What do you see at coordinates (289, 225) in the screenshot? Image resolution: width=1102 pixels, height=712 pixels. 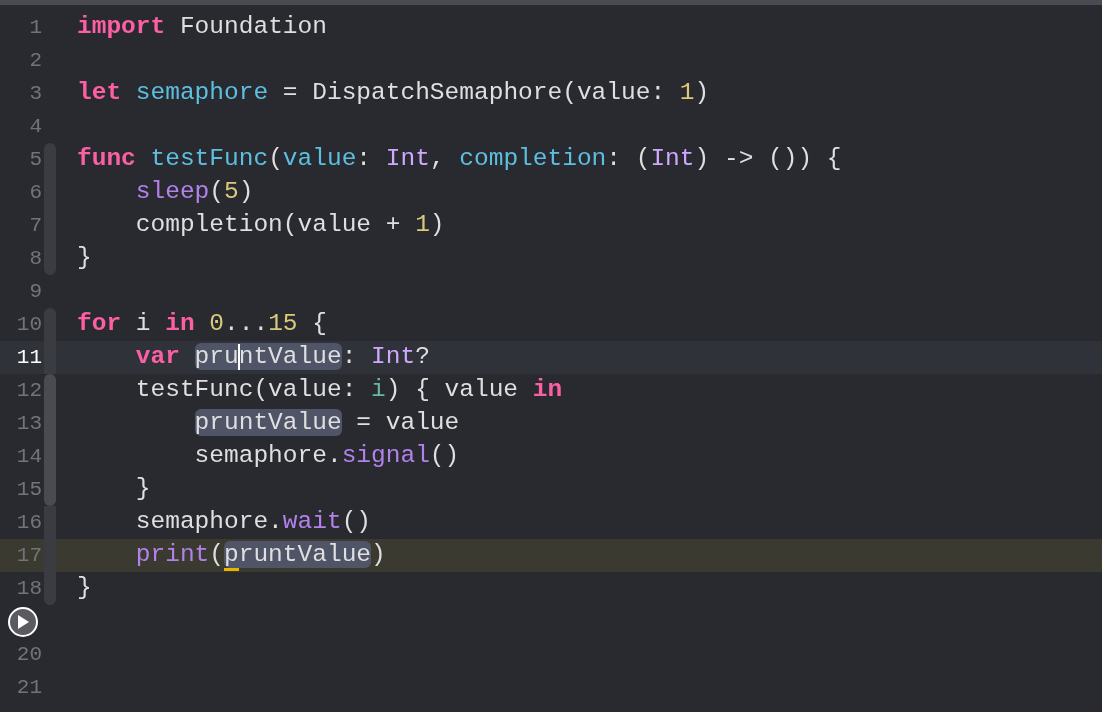 I see `code-line: completion(value + 1)` at bounding box center [289, 225].